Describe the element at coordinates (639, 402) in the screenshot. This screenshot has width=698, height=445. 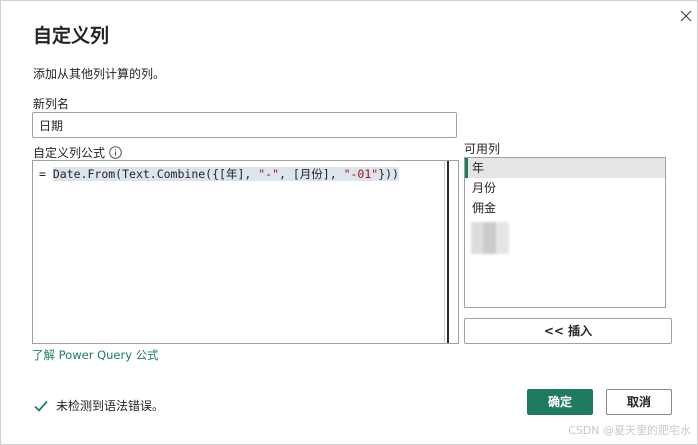
I see `cancel-button: 取消` at that location.